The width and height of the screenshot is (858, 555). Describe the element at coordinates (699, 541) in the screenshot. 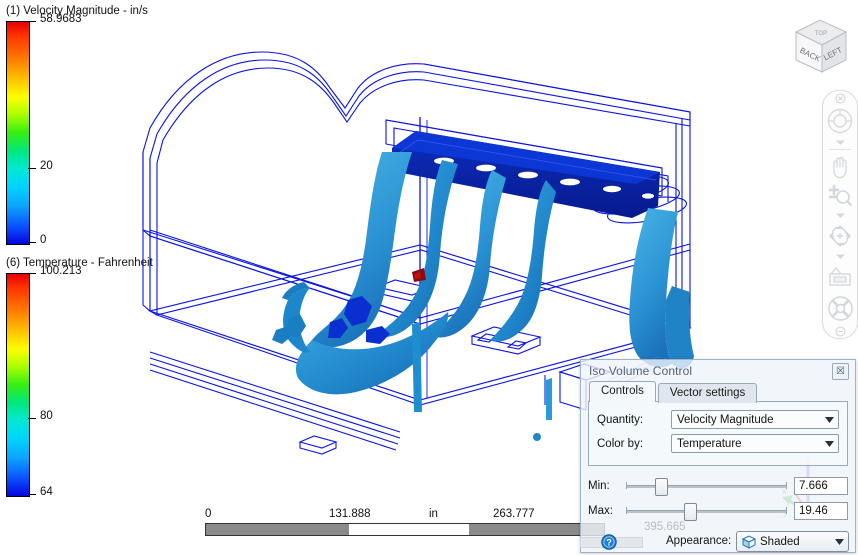

I see `appearance-label: Appearance:` at that location.